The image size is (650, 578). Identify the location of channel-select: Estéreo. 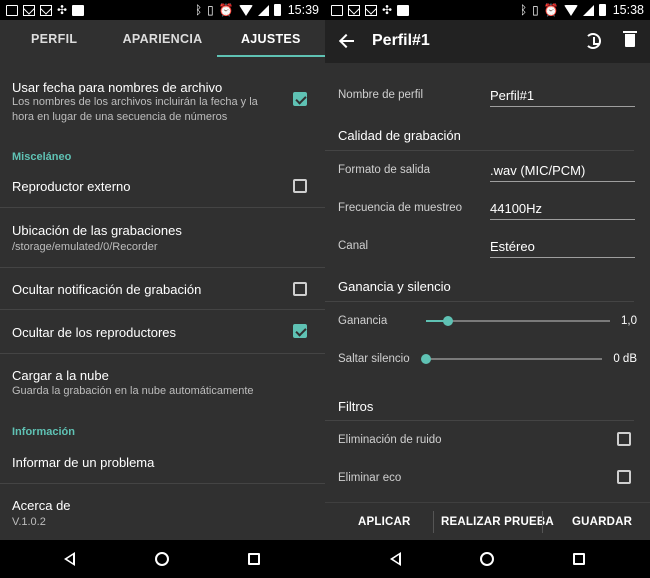
(562, 248).